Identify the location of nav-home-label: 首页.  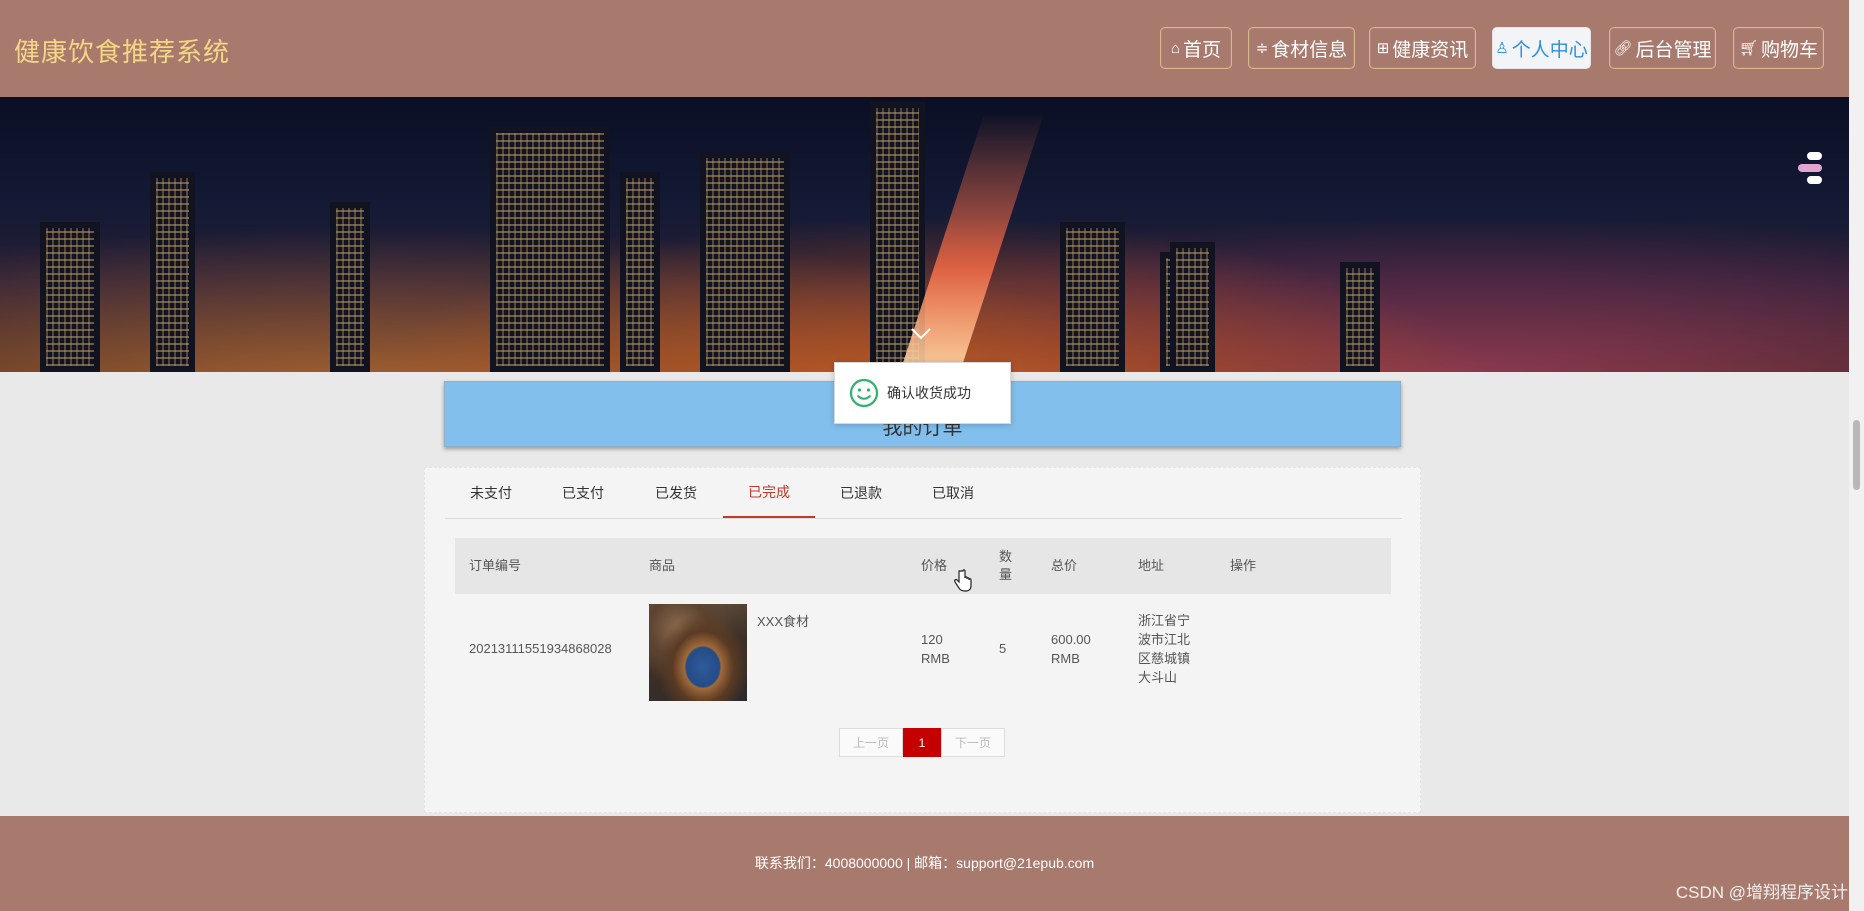
(1202, 50).